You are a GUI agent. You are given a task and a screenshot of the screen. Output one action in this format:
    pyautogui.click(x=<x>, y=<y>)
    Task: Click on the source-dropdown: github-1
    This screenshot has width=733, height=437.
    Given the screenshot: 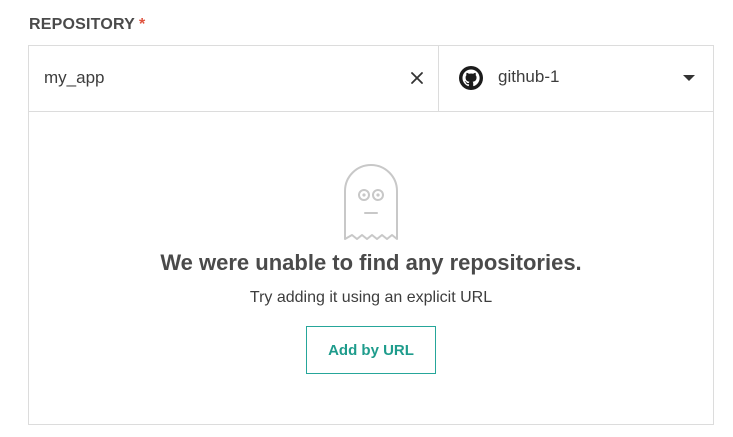 What is the action you would take?
    pyautogui.click(x=576, y=78)
    